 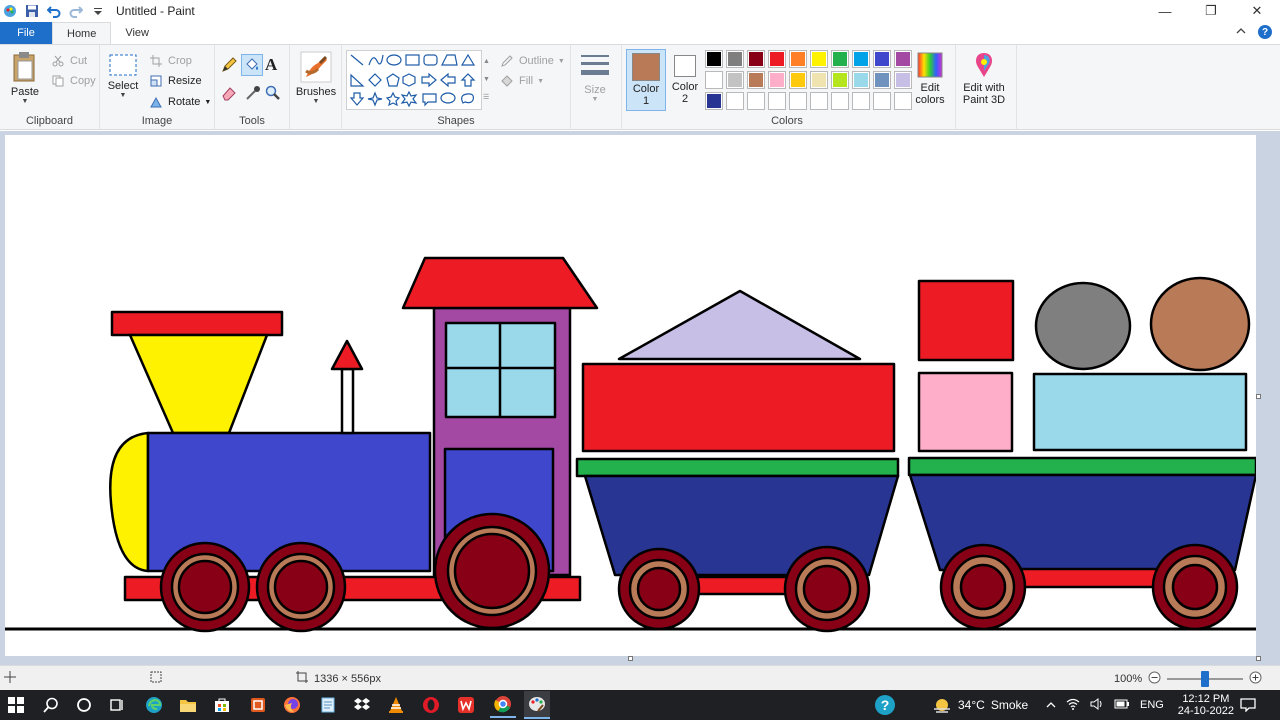 What do you see at coordinates (68, 61) in the screenshot?
I see `cut-button: Cut` at bounding box center [68, 61].